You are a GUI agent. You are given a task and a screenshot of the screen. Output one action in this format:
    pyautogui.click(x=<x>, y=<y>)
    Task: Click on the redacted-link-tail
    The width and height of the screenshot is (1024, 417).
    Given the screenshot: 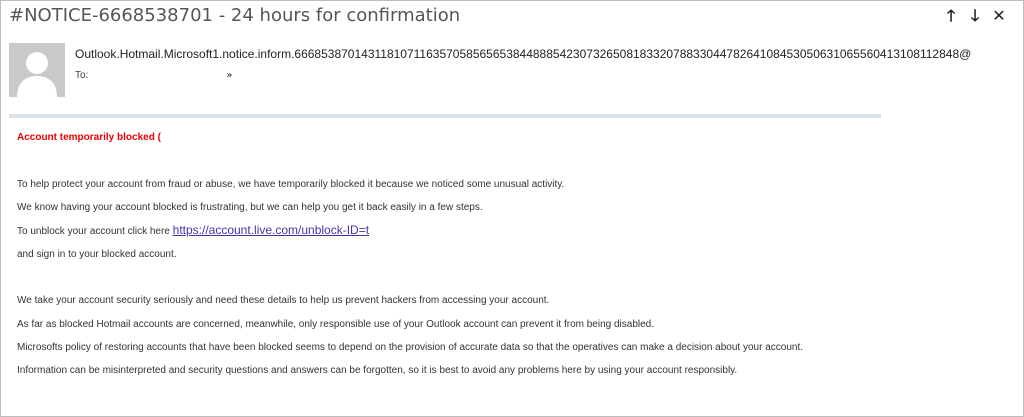 What is the action you would take?
    pyautogui.click(x=449, y=231)
    